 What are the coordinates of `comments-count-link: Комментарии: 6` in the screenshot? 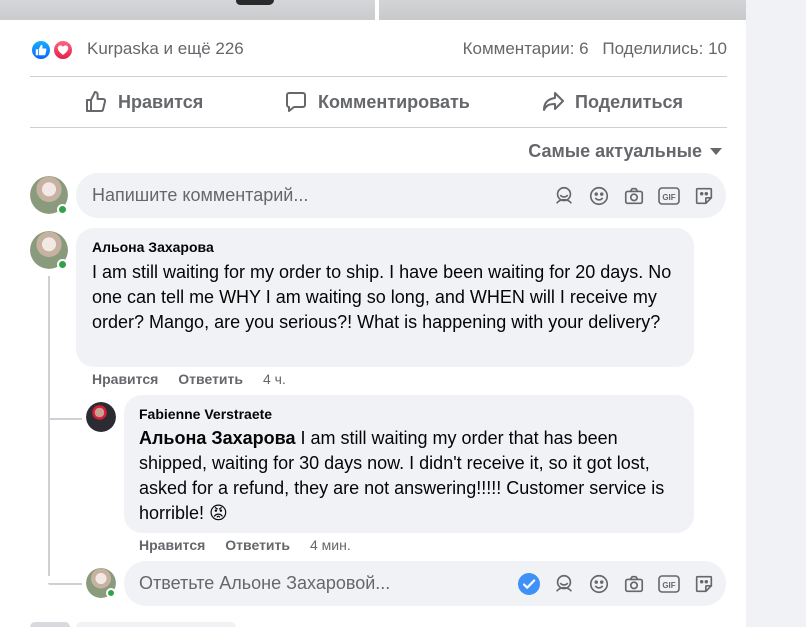 It's located at (526, 48).